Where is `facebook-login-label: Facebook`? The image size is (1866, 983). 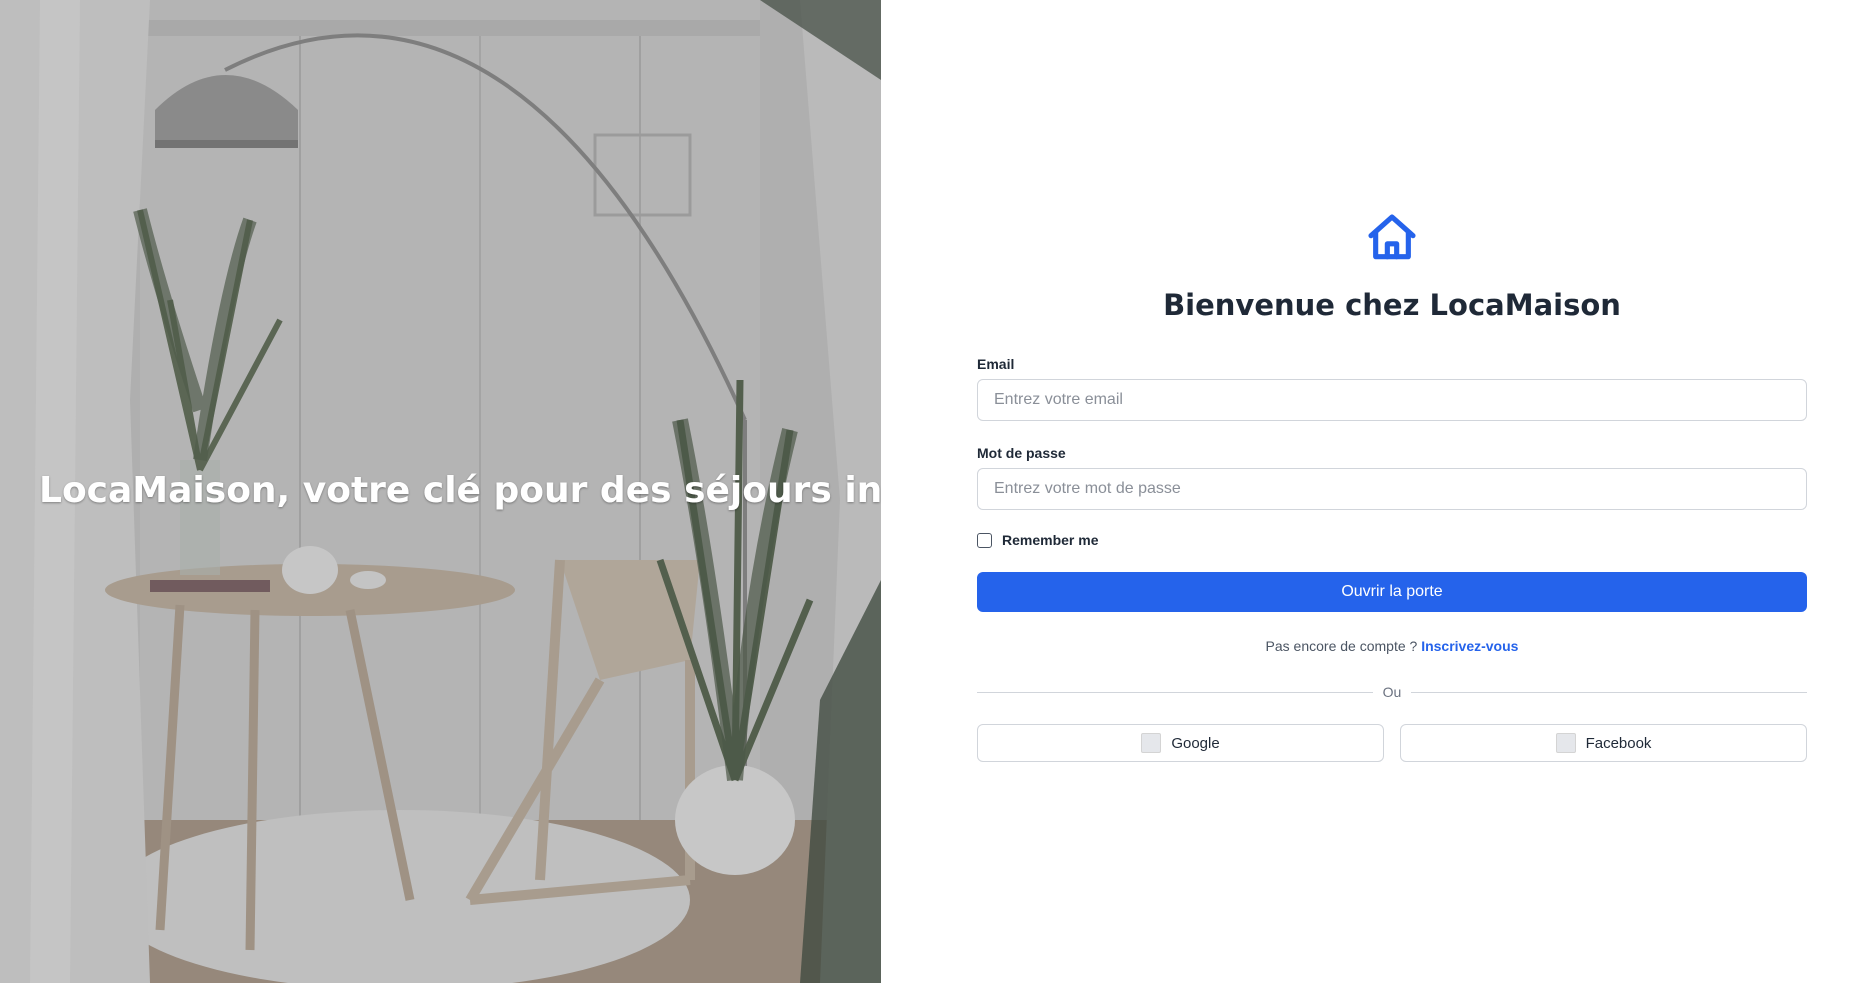 facebook-login-label: Facebook is located at coordinates (1618, 743).